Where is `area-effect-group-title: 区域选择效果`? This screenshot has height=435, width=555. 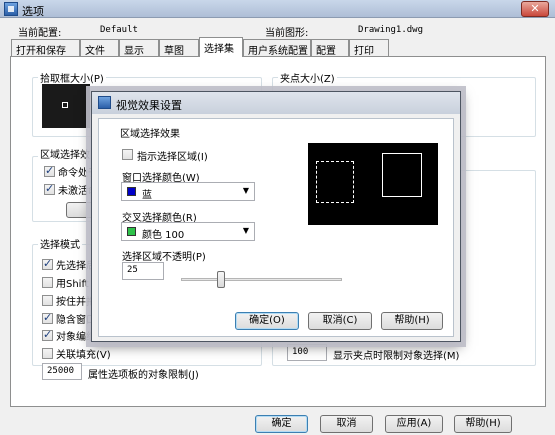 area-effect-group-title: 区域选择效果 is located at coordinates (150, 134).